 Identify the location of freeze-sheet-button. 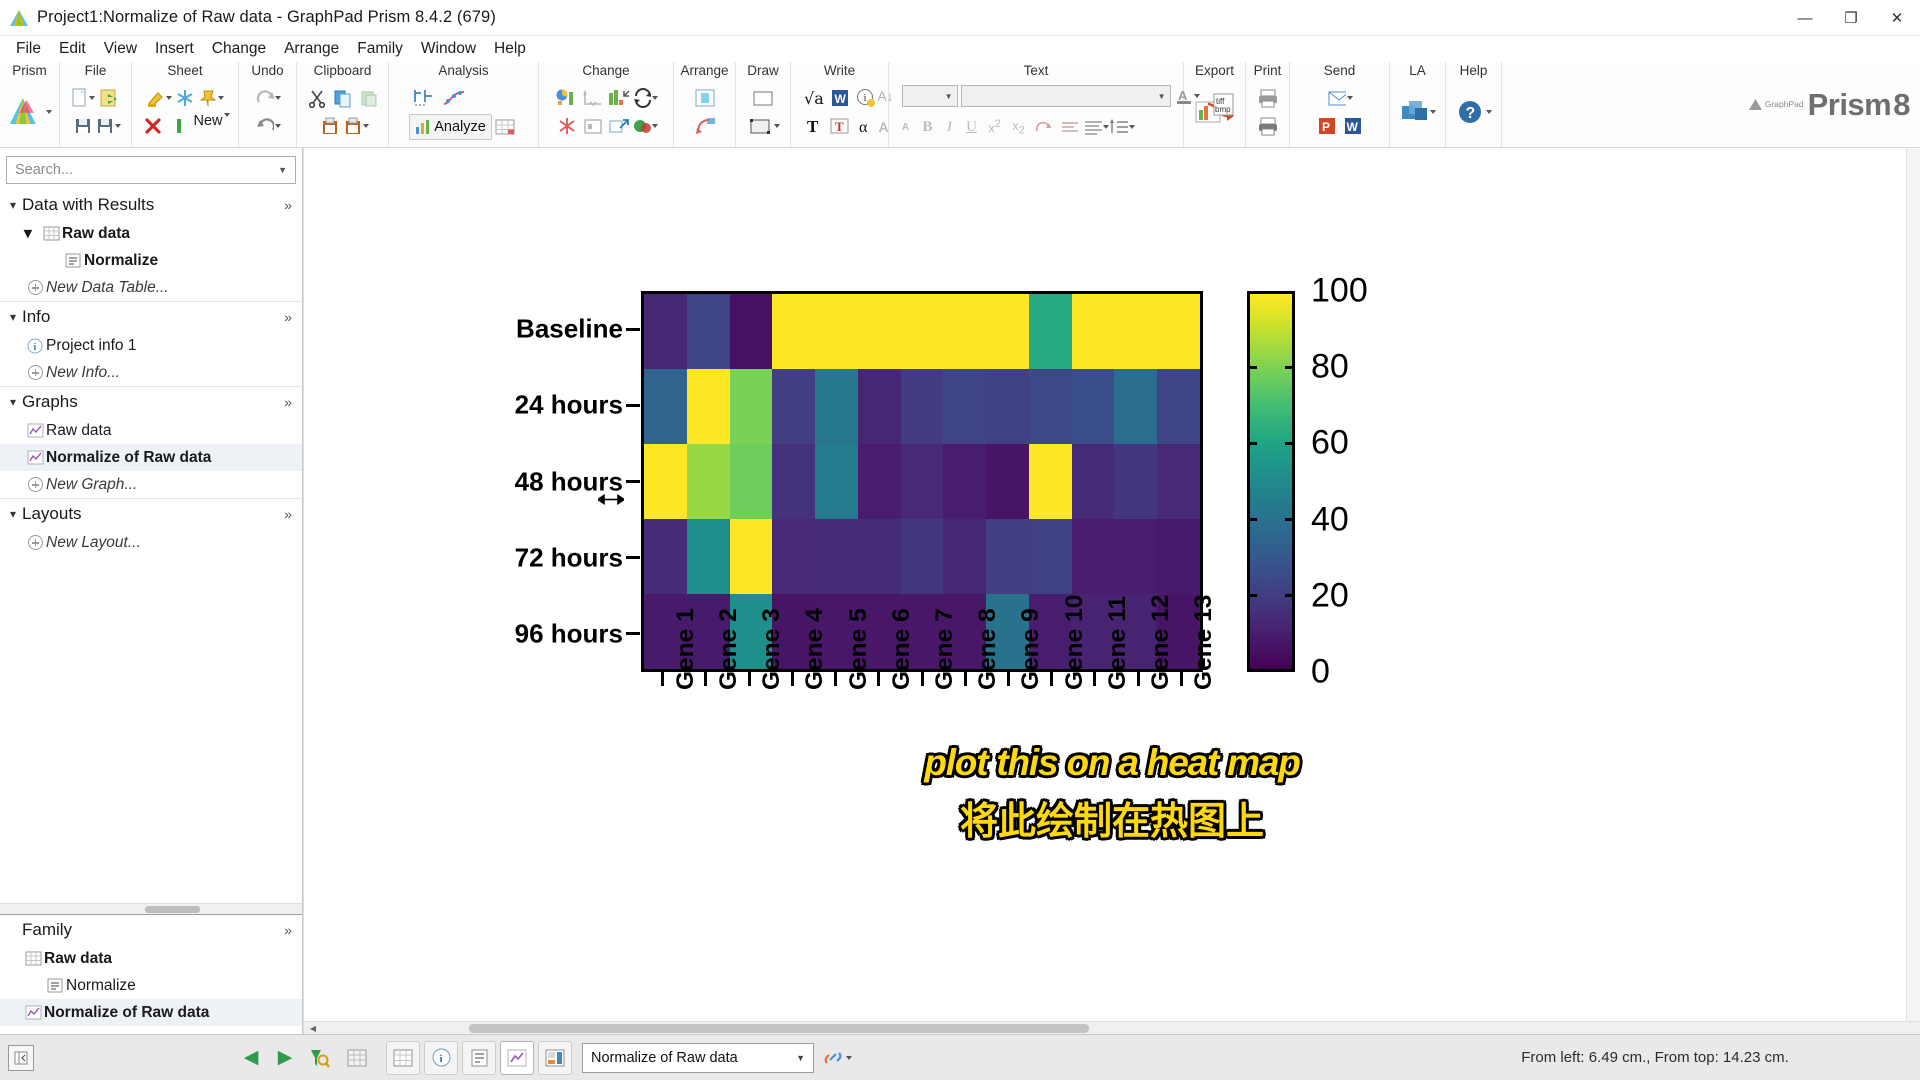
(185, 98).